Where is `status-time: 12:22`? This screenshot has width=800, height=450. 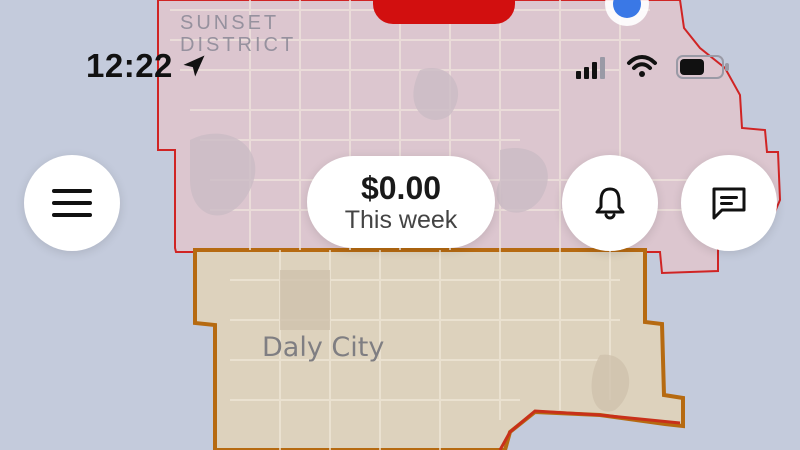 status-time: 12:22 is located at coordinates (129, 65).